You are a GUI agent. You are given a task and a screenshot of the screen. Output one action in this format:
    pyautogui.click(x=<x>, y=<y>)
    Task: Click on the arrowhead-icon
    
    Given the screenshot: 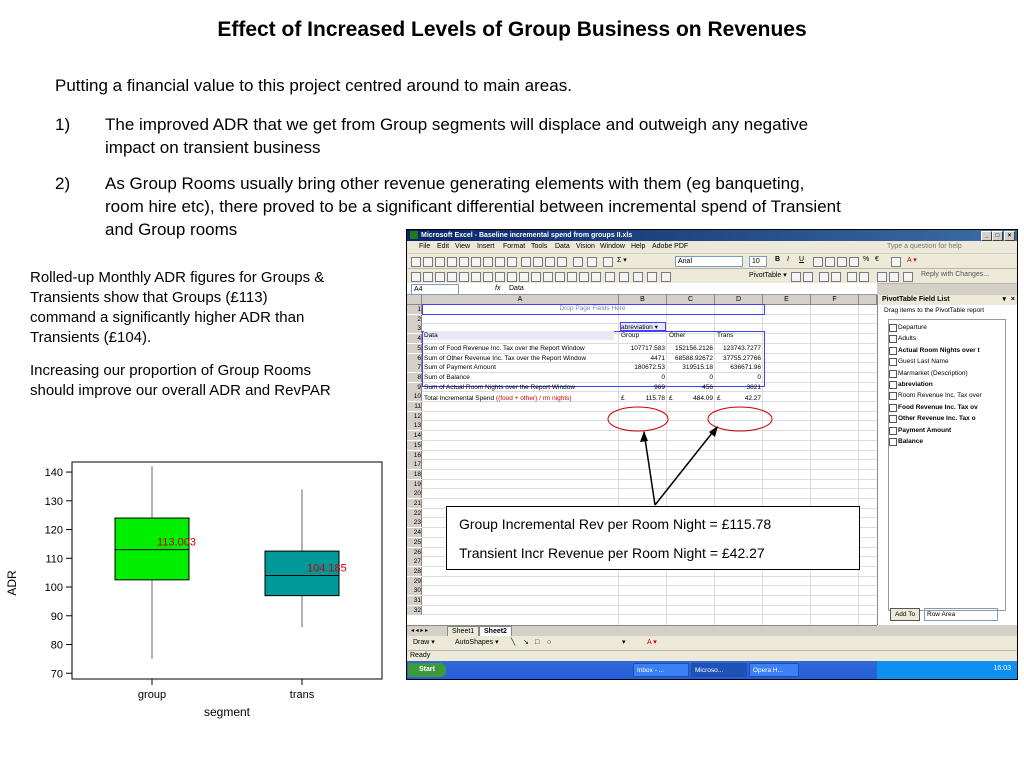 What is the action you would take?
    pyautogui.click(x=644, y=436)
    